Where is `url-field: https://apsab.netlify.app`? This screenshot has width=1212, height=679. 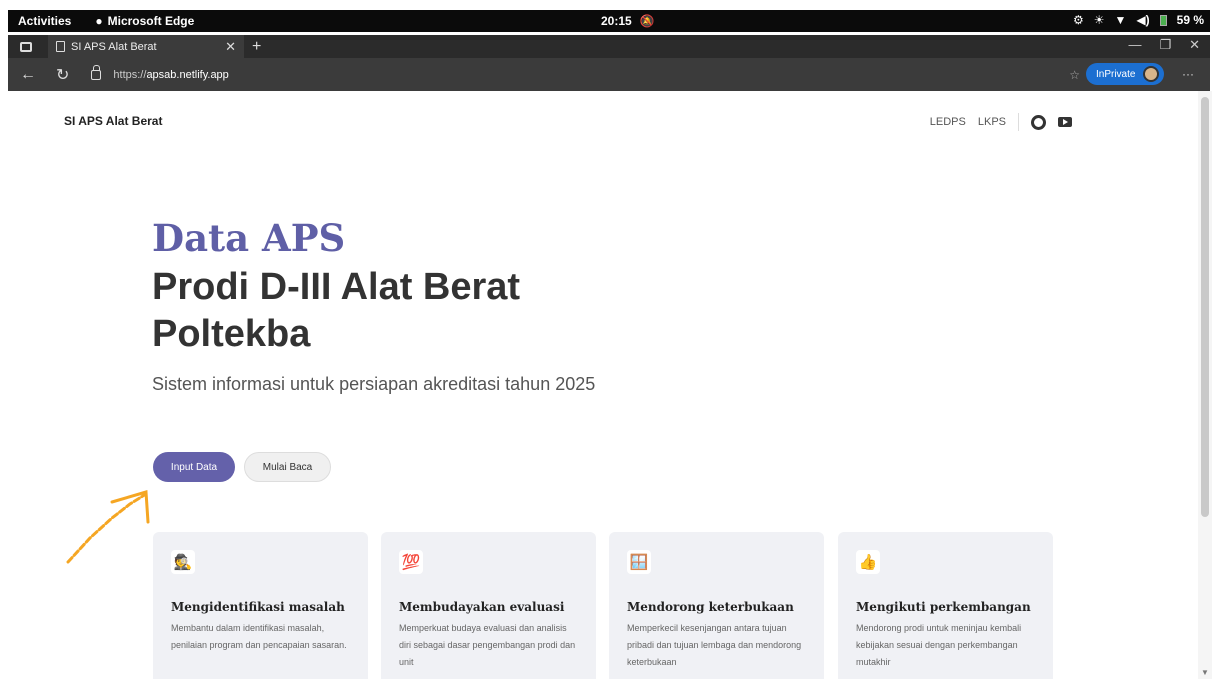 url-field: https://apsab.netlify.app is located at coordinates (170, 75).